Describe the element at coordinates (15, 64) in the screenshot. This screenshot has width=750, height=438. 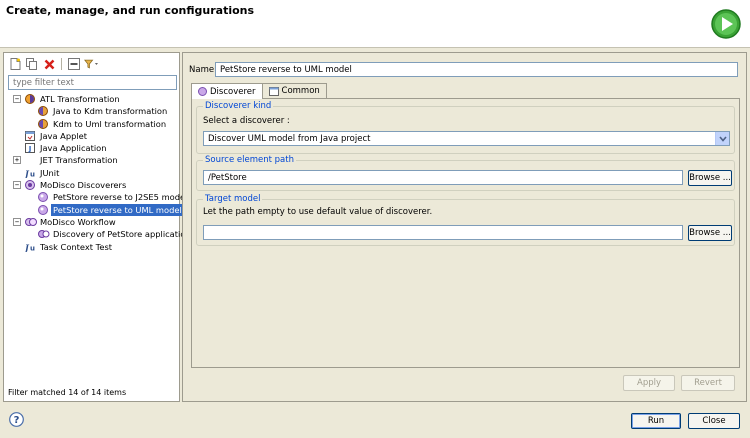
I see `new-configuration-icon` at that location.